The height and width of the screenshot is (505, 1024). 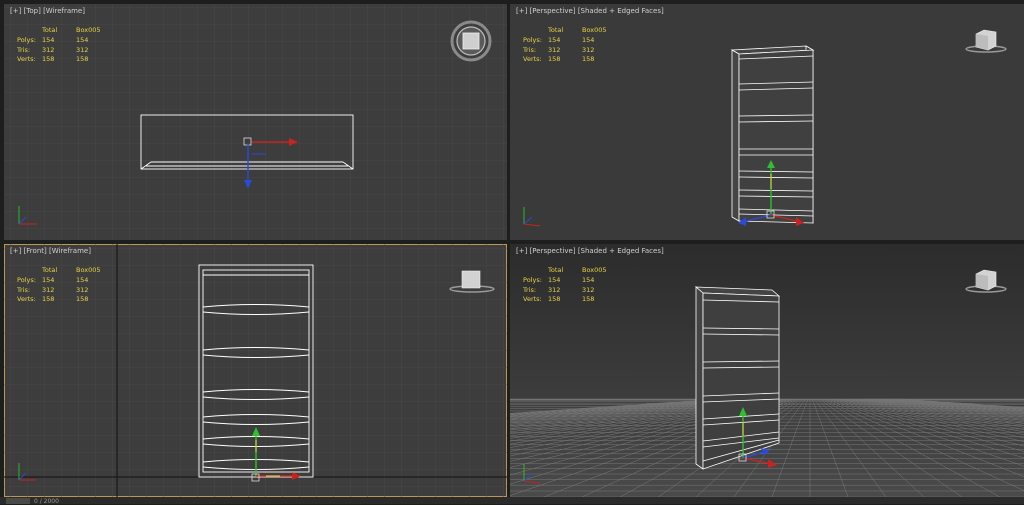 I want to click on viewport-view-name: [Front], so click(x=35, y=251).